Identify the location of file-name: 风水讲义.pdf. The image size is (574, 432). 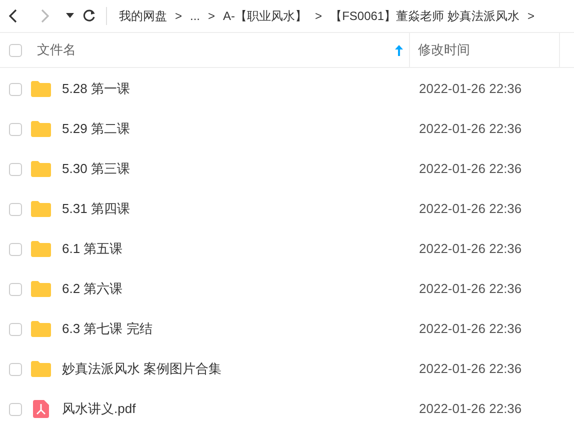
(99, 409).